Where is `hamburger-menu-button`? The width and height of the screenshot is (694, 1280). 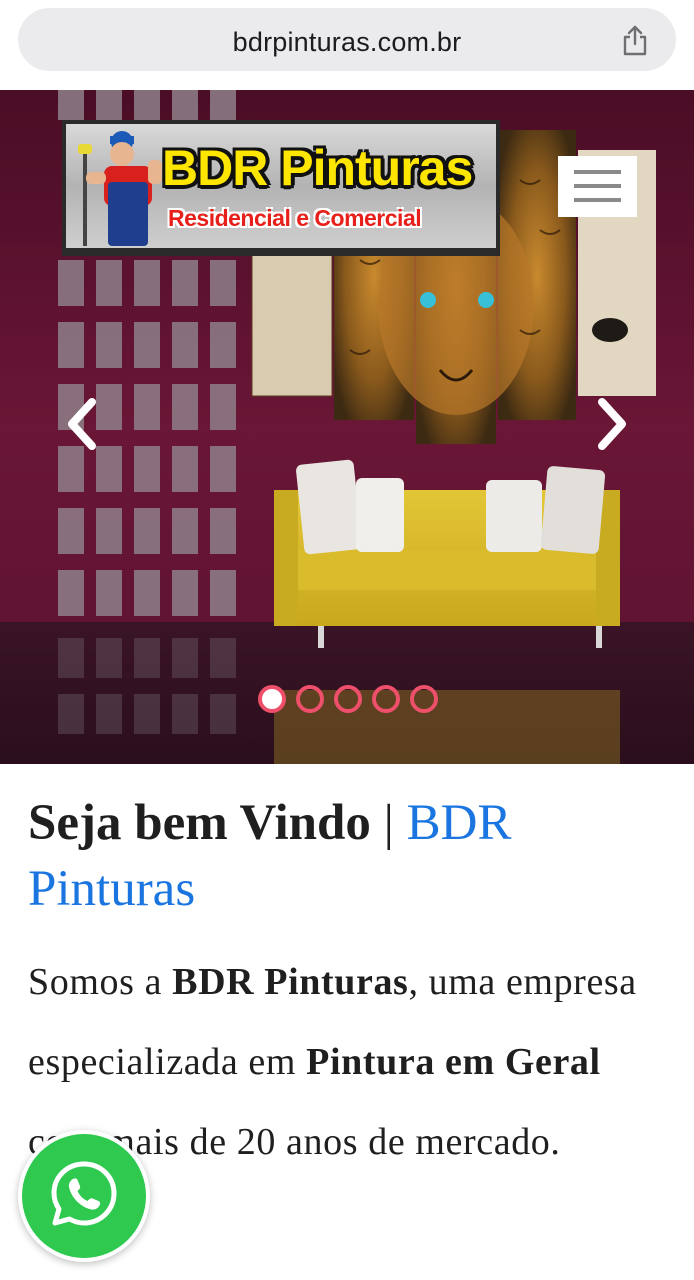
hamburger-menu-button is located at coordinates (597, 186).